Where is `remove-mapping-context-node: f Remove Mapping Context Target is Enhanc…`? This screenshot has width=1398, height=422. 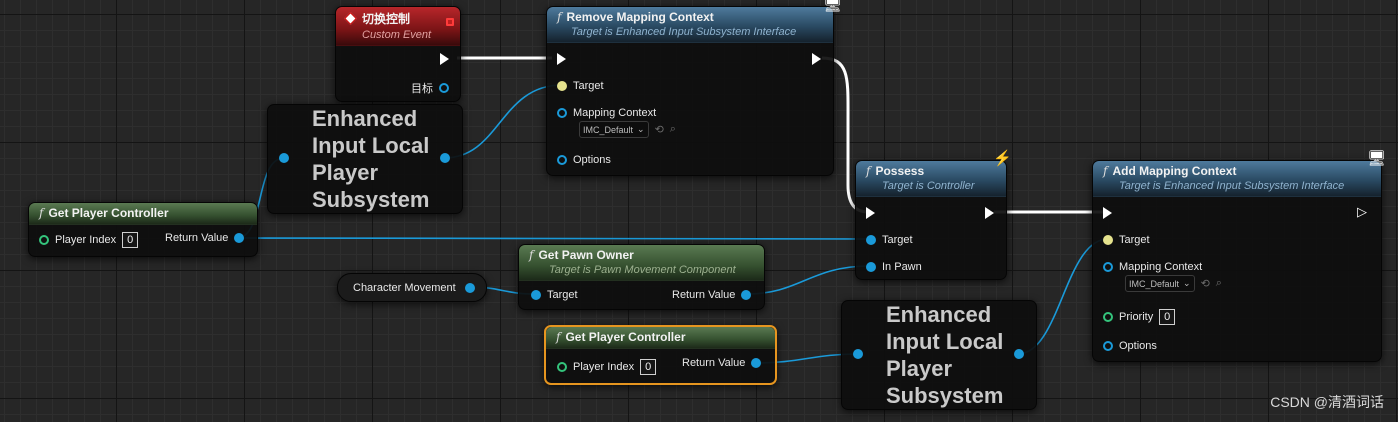 remove-mapping-context-node: f Remove Mapping Context Target is Enhanc… is located at coordinates (694, 88).